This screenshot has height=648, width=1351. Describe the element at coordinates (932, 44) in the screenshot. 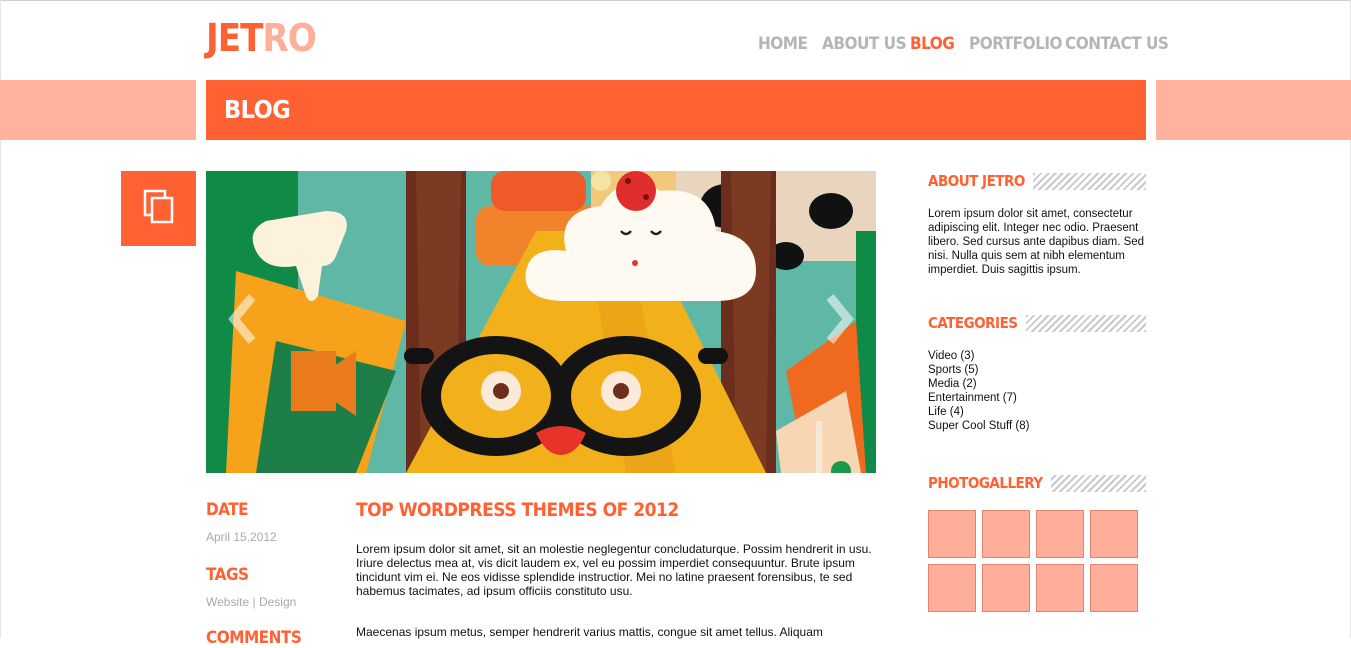

I see `nav-item-blog: BLOG` at that location.